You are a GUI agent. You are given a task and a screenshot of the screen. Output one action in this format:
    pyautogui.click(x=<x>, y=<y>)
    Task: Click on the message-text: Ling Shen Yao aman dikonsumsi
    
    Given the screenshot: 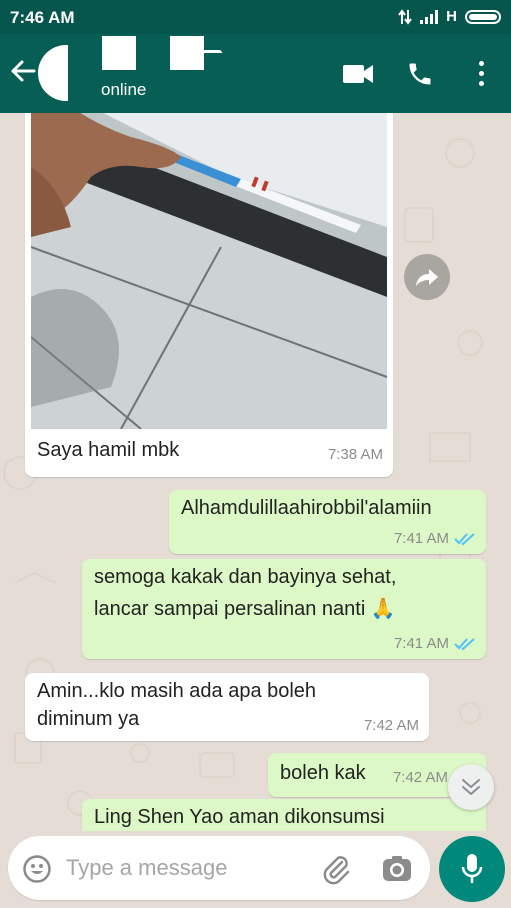 What is the action you would take?
    pyautogui.click(x=239, y=817)
    